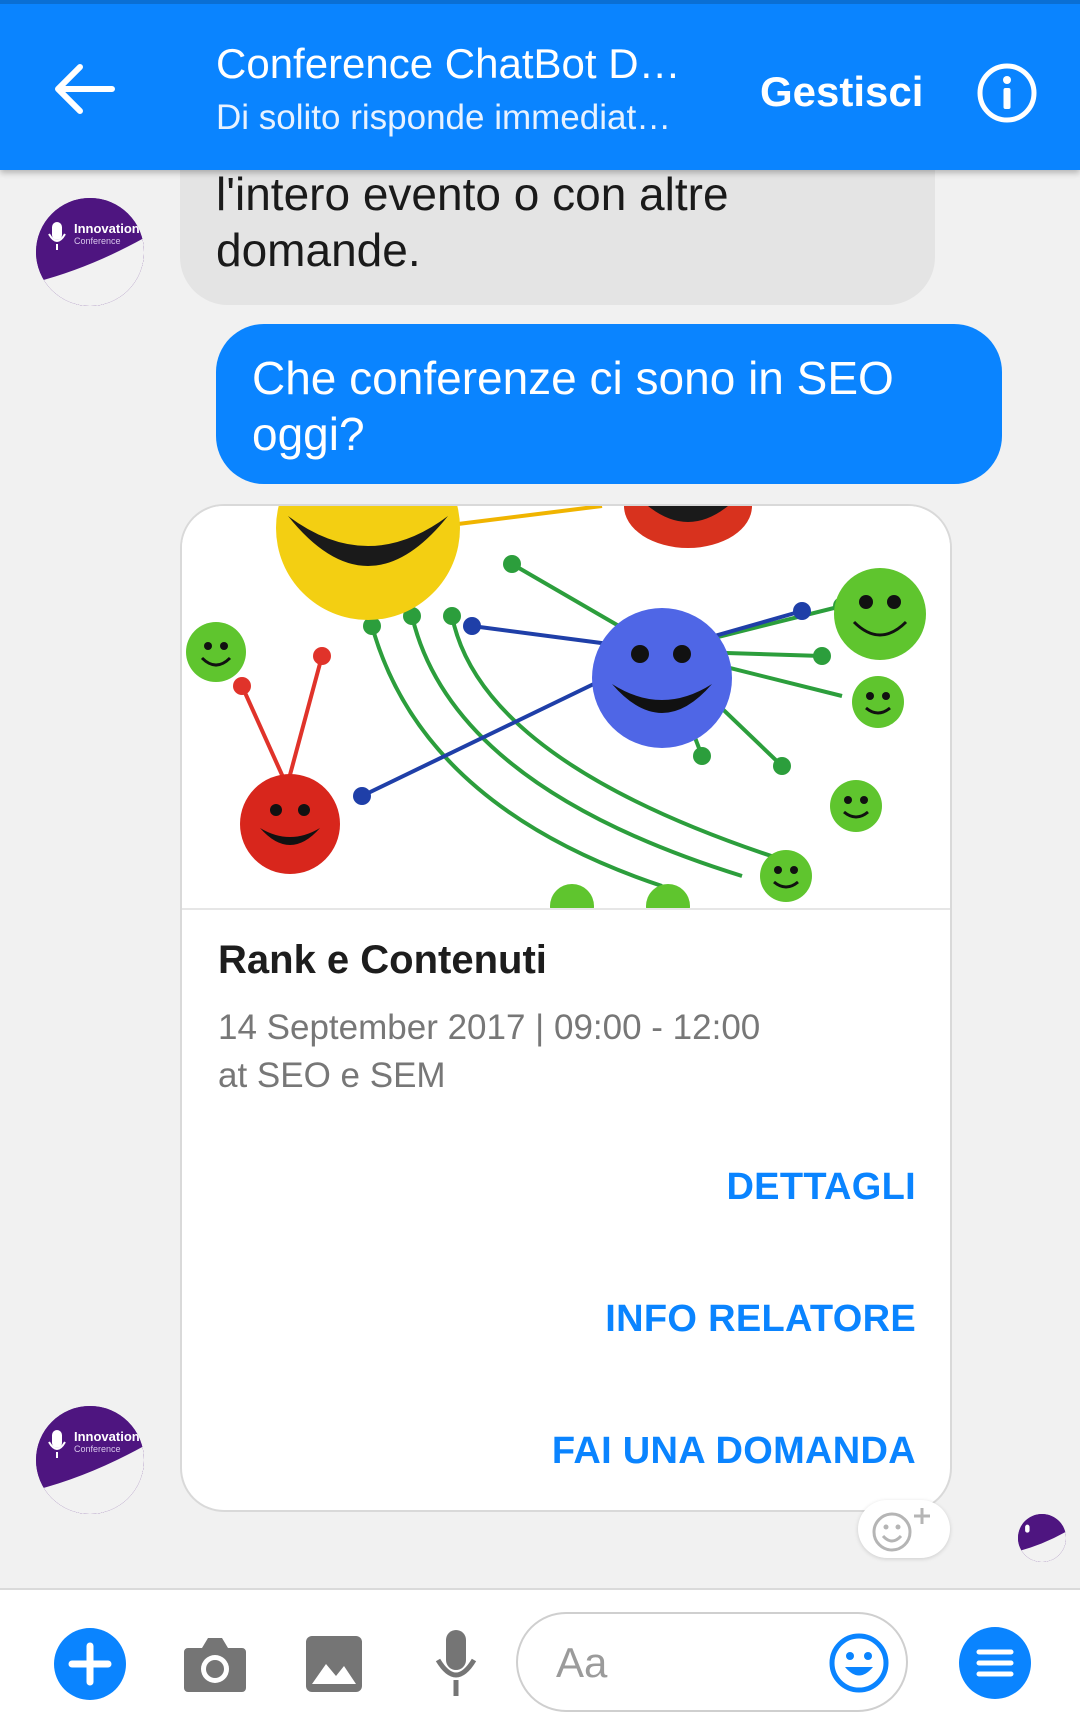 Image resolution: width=1080 pixels, height=1736 pixels. Describe the element at coordinates (85, 89) in the screenshot. I see `back-arrow-icon` at that location.